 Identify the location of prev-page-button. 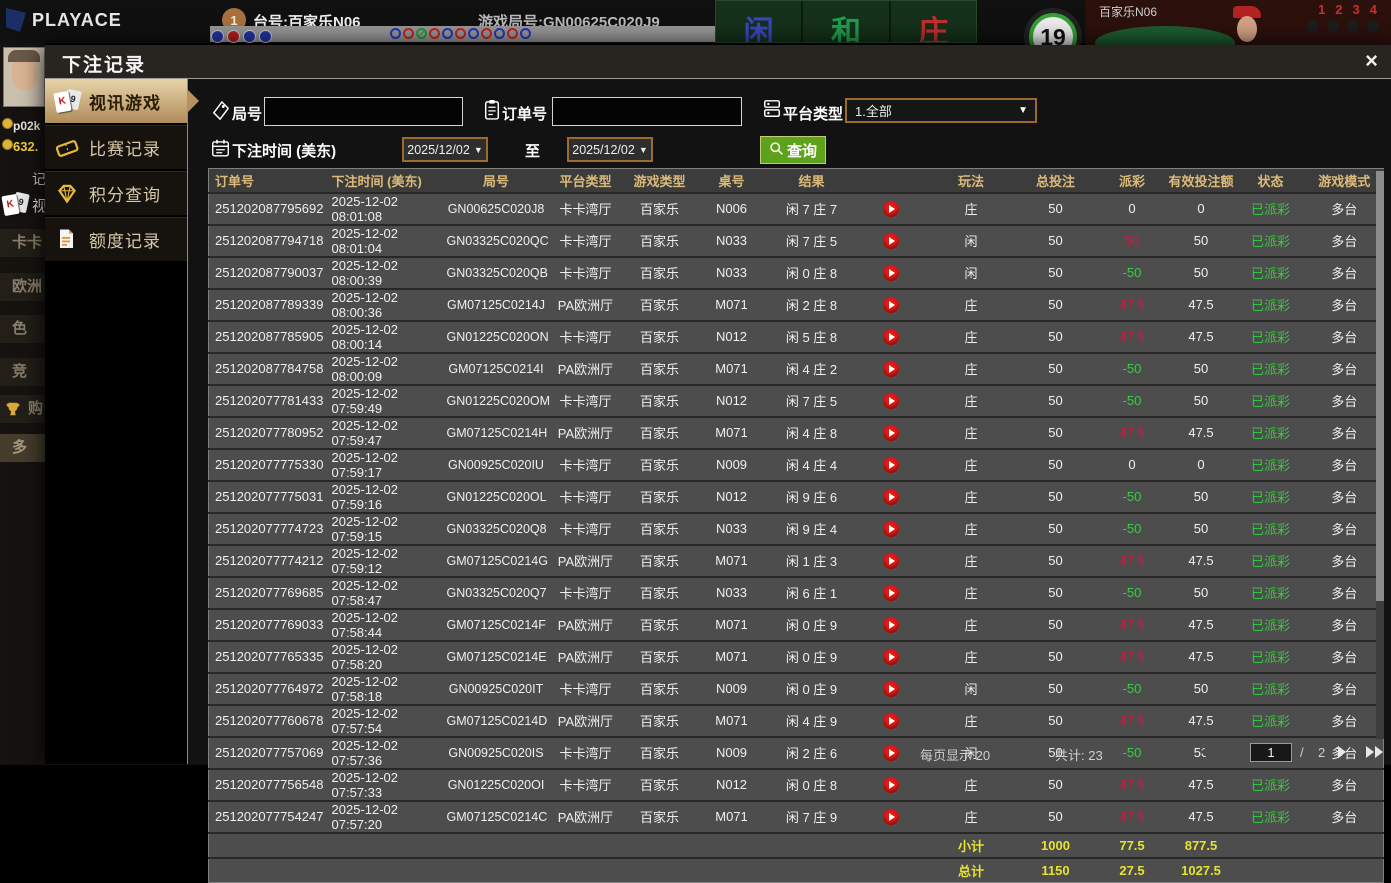
(1232, 752).